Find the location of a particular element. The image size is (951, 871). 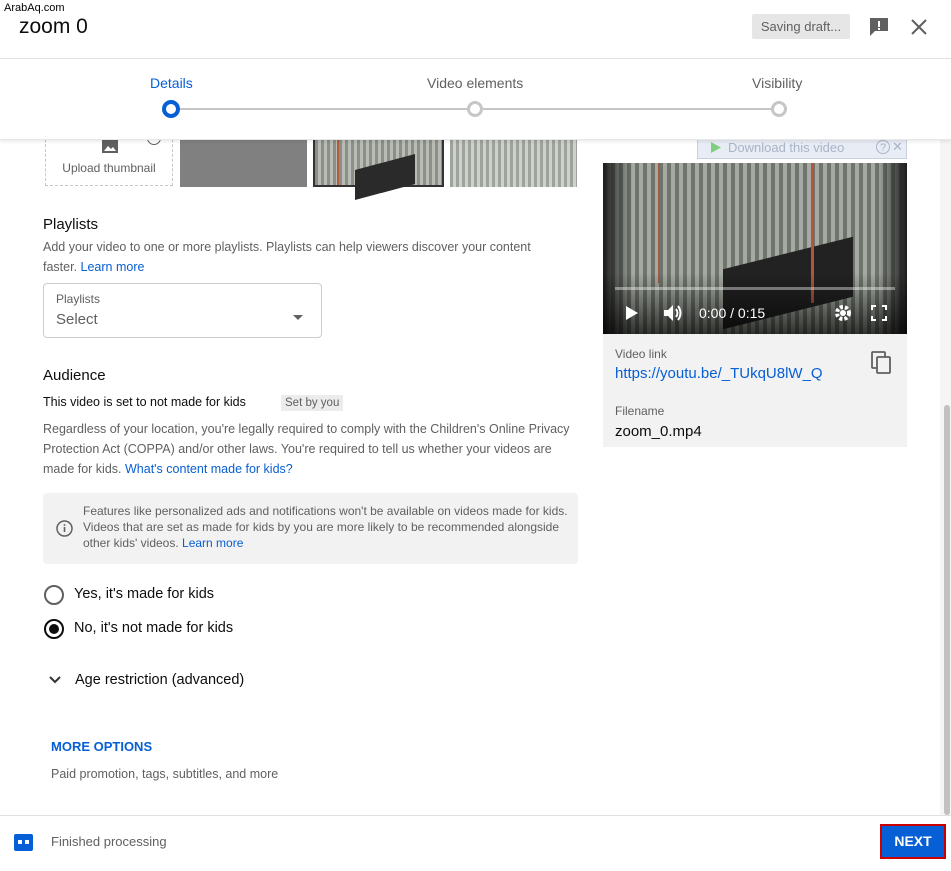

thumbnail-option-selected is located at coordinates (378, 169).